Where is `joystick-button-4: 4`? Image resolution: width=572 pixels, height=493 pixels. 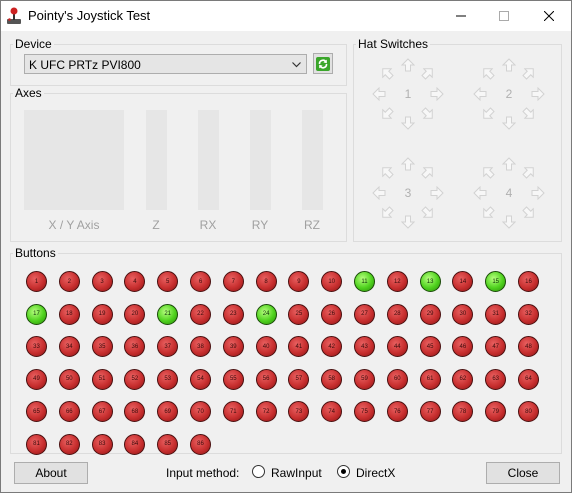 joystick-button-4: 4 is located at coordinates (135, 281).